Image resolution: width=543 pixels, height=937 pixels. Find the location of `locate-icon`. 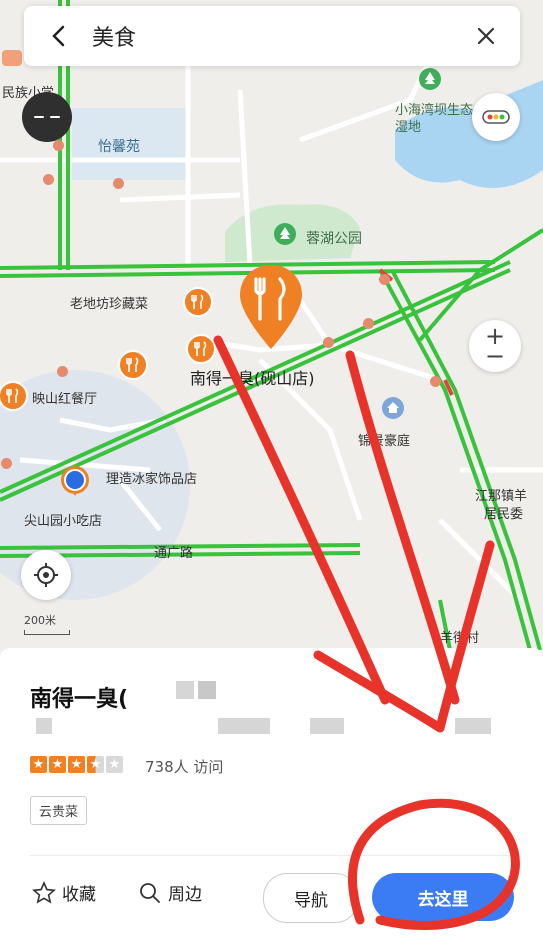

locate-icon is located at coordinates (46, 575).